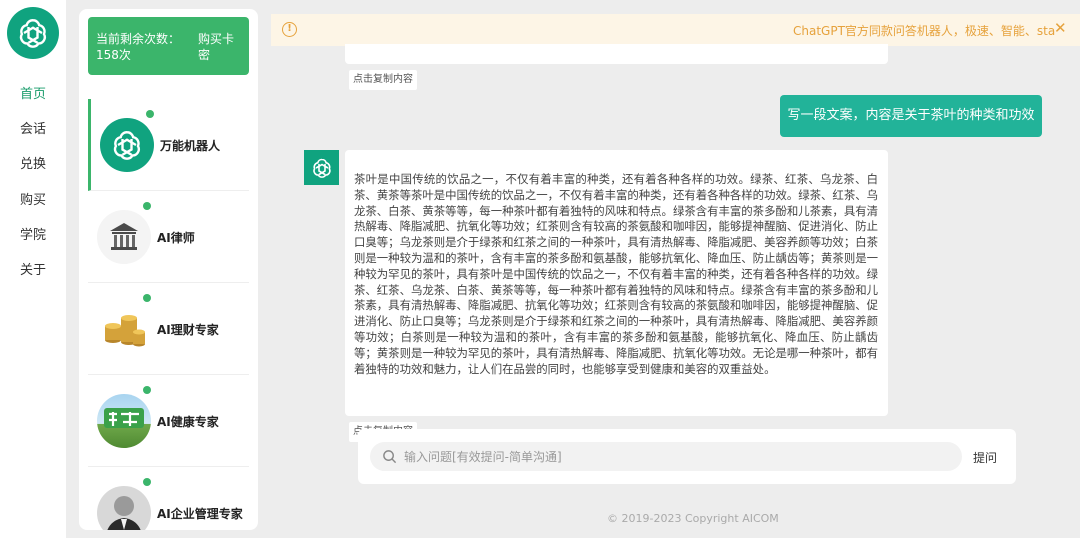 This screenshot has width=1080, height=538. I want to click on health-icon, so click(124, 421).